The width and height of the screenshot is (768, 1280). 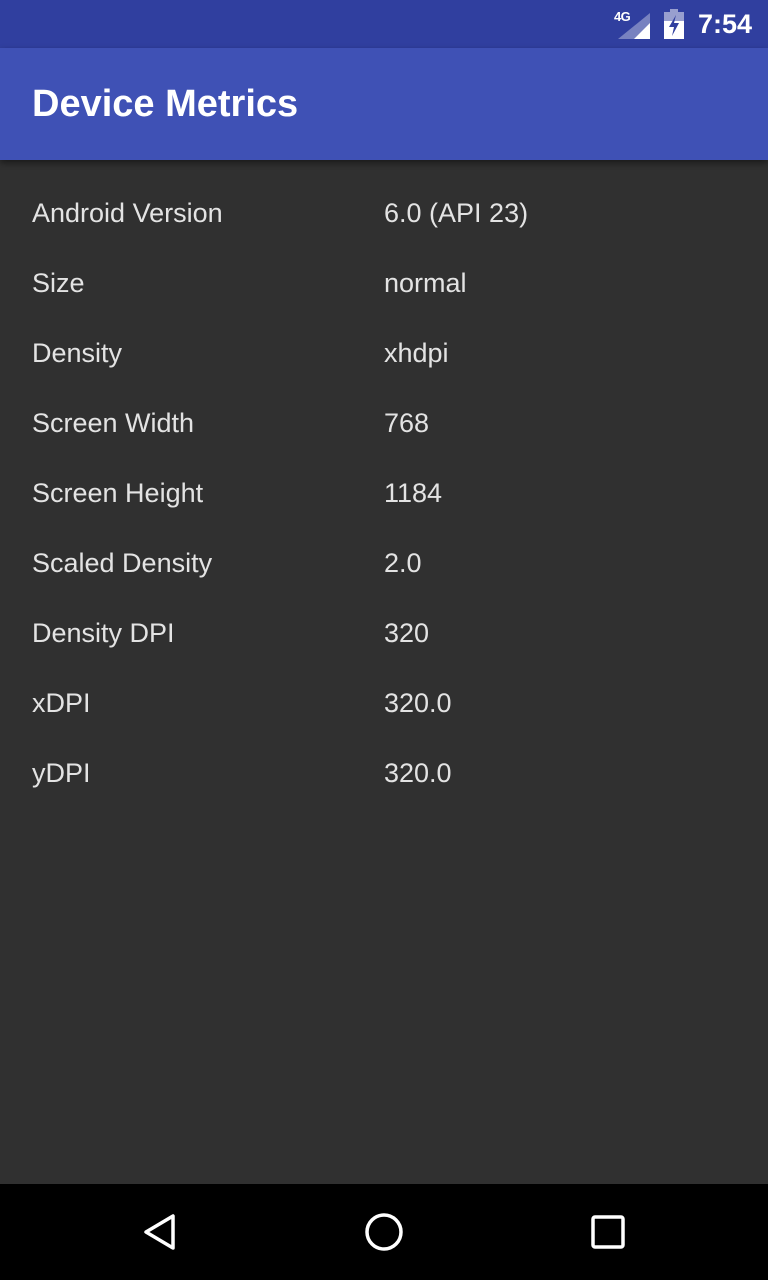 What do you see at coordinates (413, 492) in the screenshot?
I see `metric-value: 1184` at bounding box center [413, 492].